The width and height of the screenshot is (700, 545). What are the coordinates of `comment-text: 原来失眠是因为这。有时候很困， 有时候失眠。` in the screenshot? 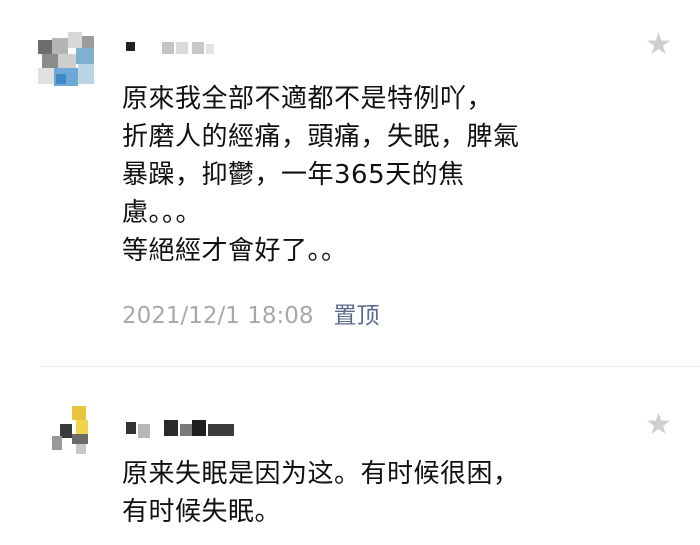 It's located at (321, 493).